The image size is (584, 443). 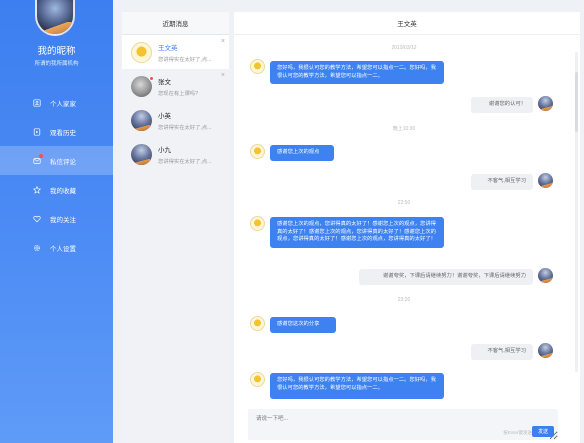 I want to click on history-icon, so click(x=37, y=131).